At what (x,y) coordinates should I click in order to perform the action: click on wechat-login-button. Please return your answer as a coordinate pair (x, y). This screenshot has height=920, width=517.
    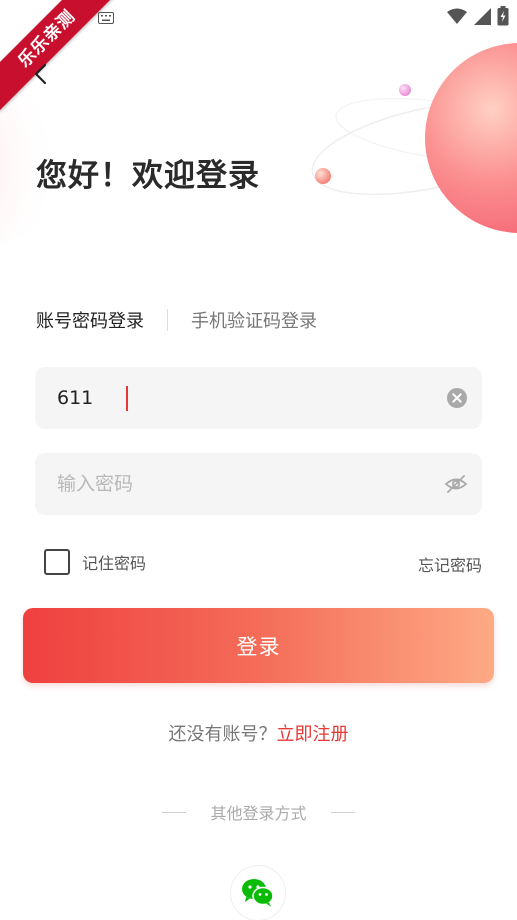
    Looking at the image, I should click on (258, 892).